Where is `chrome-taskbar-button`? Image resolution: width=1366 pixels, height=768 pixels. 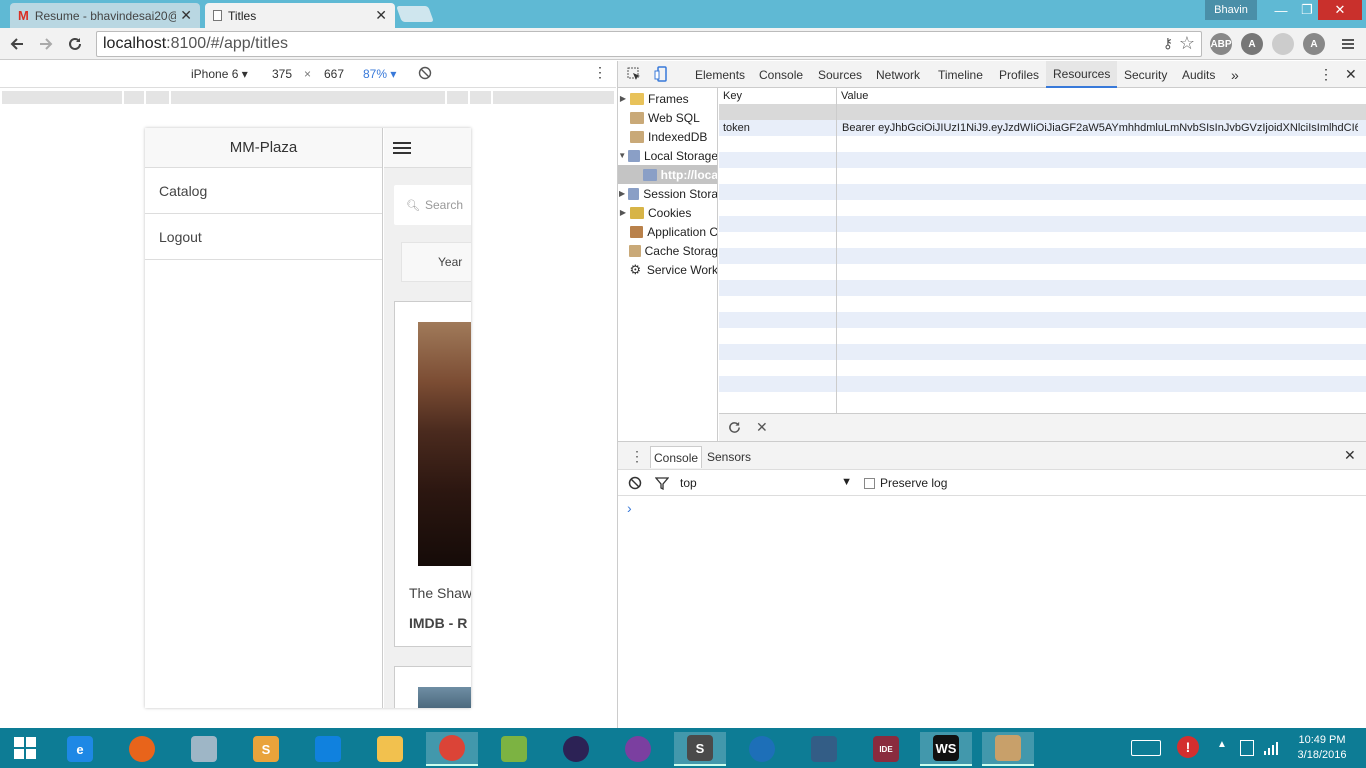 chrome-taskbar-button is located at coordinates (452, 749).